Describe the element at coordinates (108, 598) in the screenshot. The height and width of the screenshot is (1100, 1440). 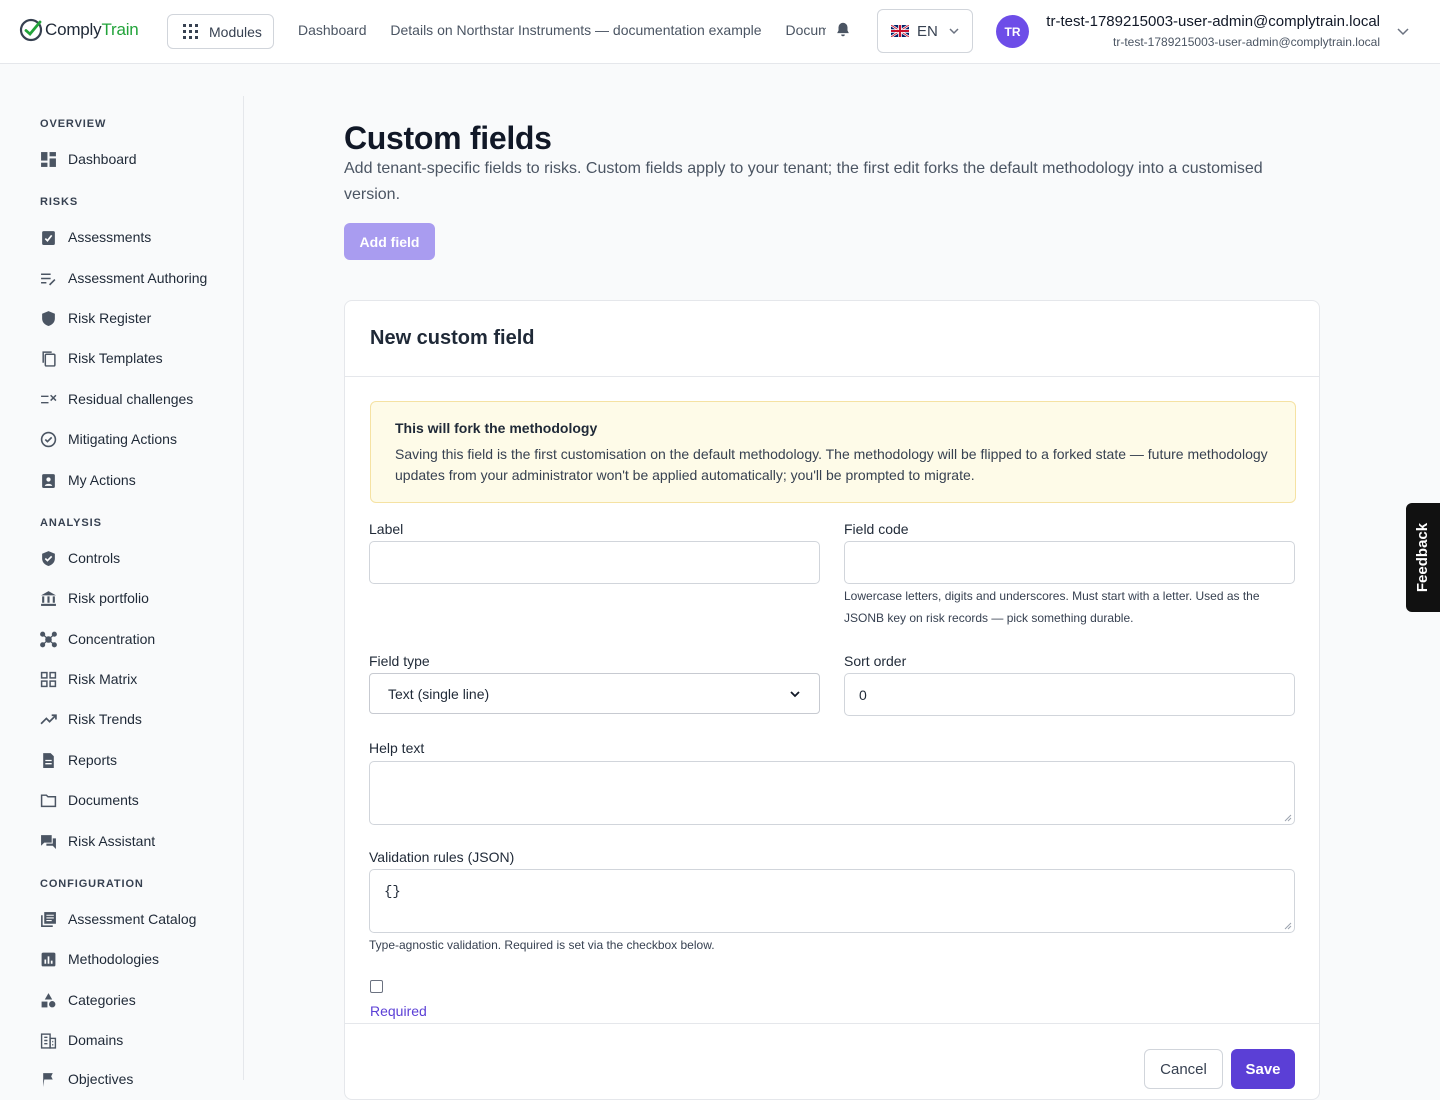
I see `sidebar-item-label: Risk portfolio` at that location.